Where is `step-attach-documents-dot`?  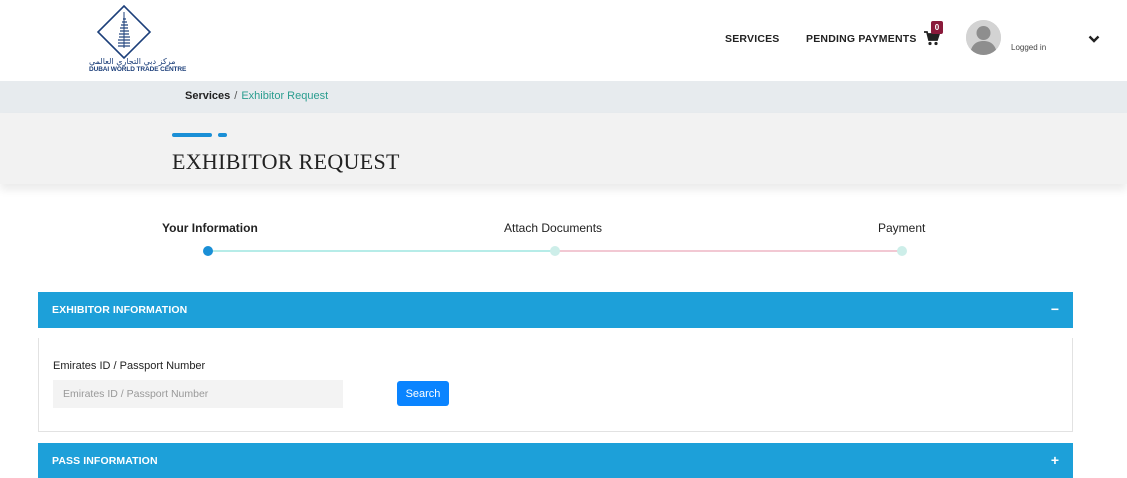
step-attach-documents-dot is located at coordinates (555, 251).